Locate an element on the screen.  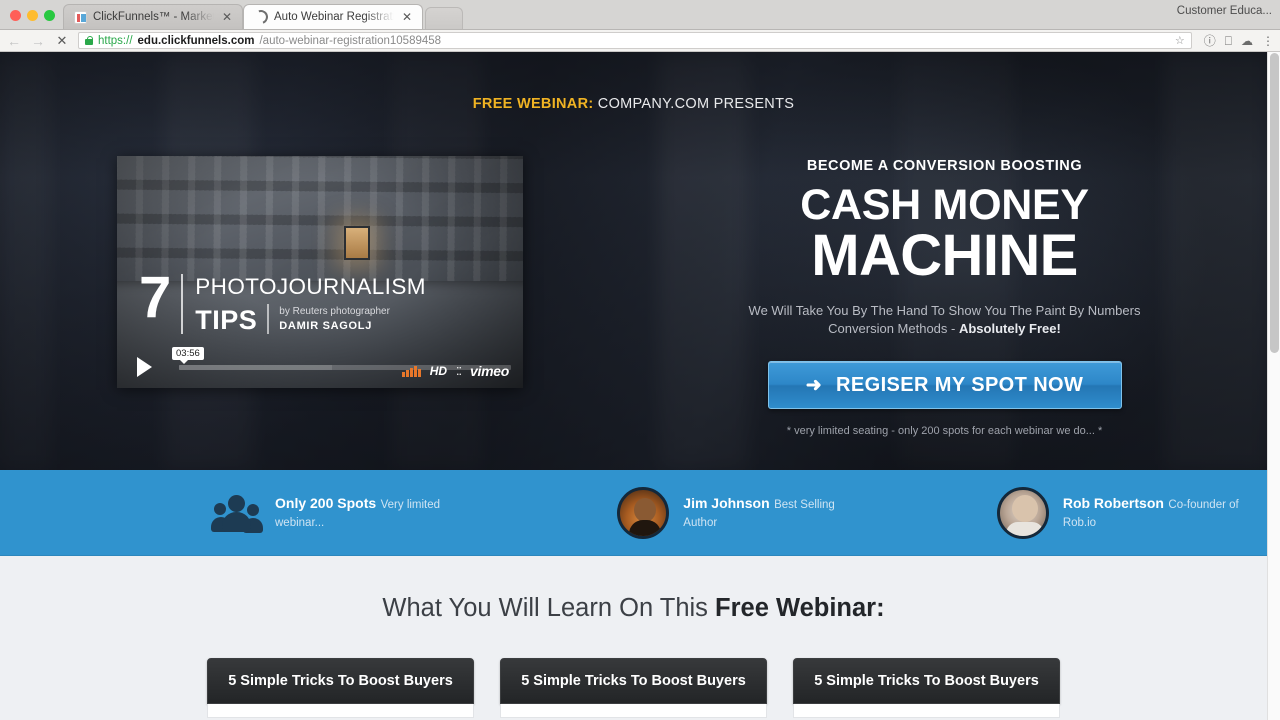
close-window-button is located at coordinates (15, 15).